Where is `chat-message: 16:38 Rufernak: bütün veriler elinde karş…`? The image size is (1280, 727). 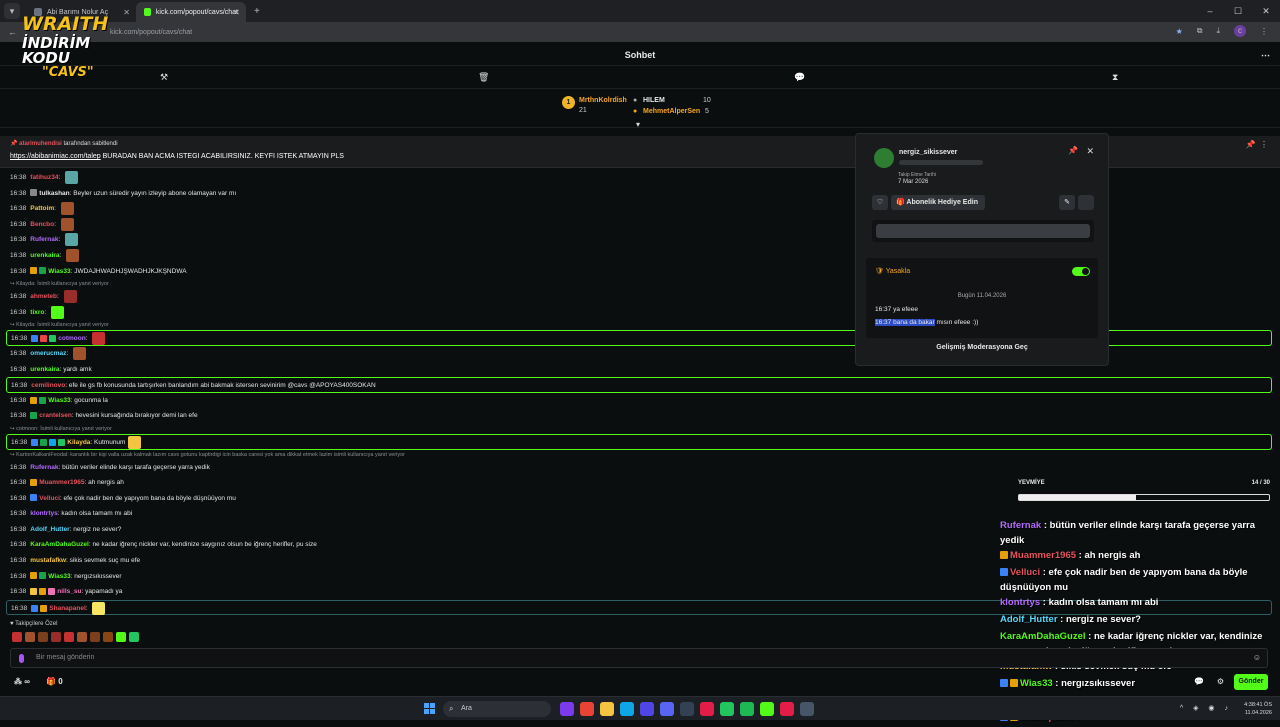
chat-message: 16:38 Rufernak: bütün veriler elinde karş… is located at coordinates (639, 468).